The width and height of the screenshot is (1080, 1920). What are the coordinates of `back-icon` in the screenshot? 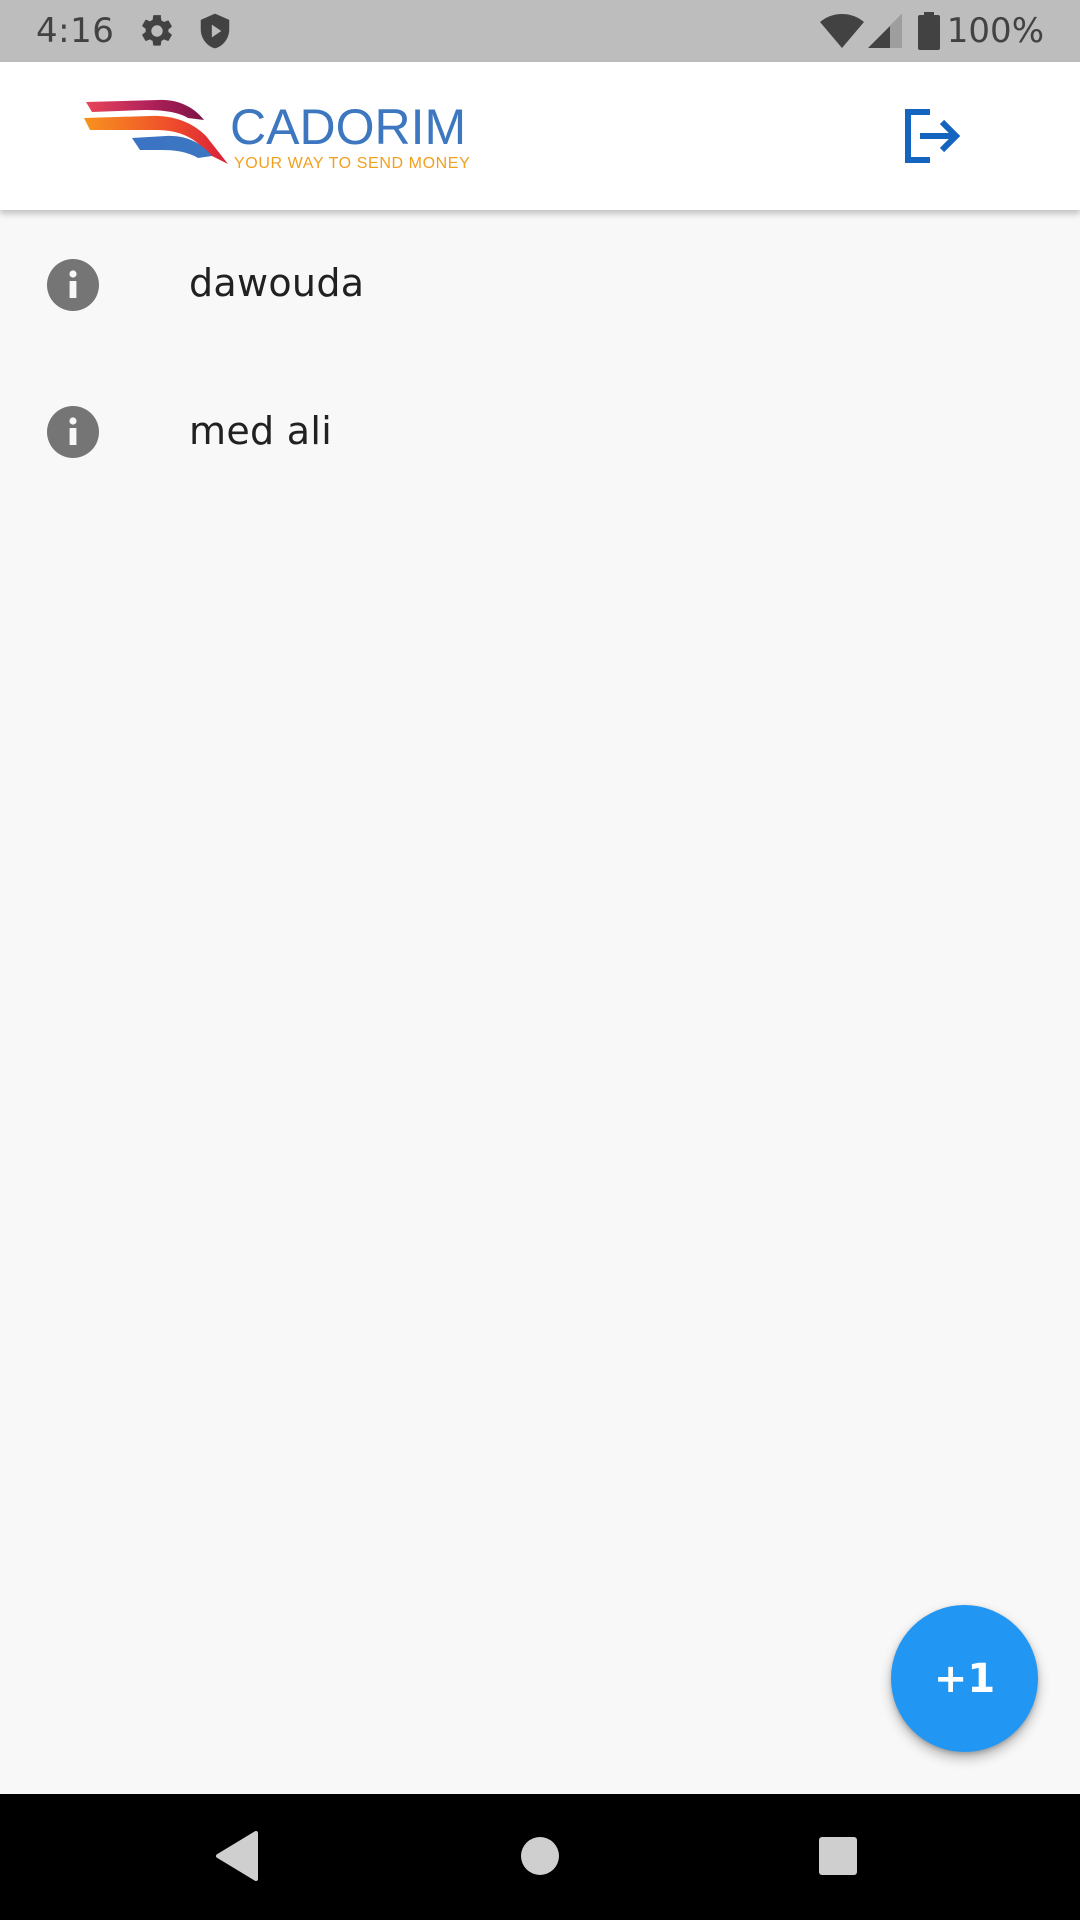 It's located at (238, 1858).